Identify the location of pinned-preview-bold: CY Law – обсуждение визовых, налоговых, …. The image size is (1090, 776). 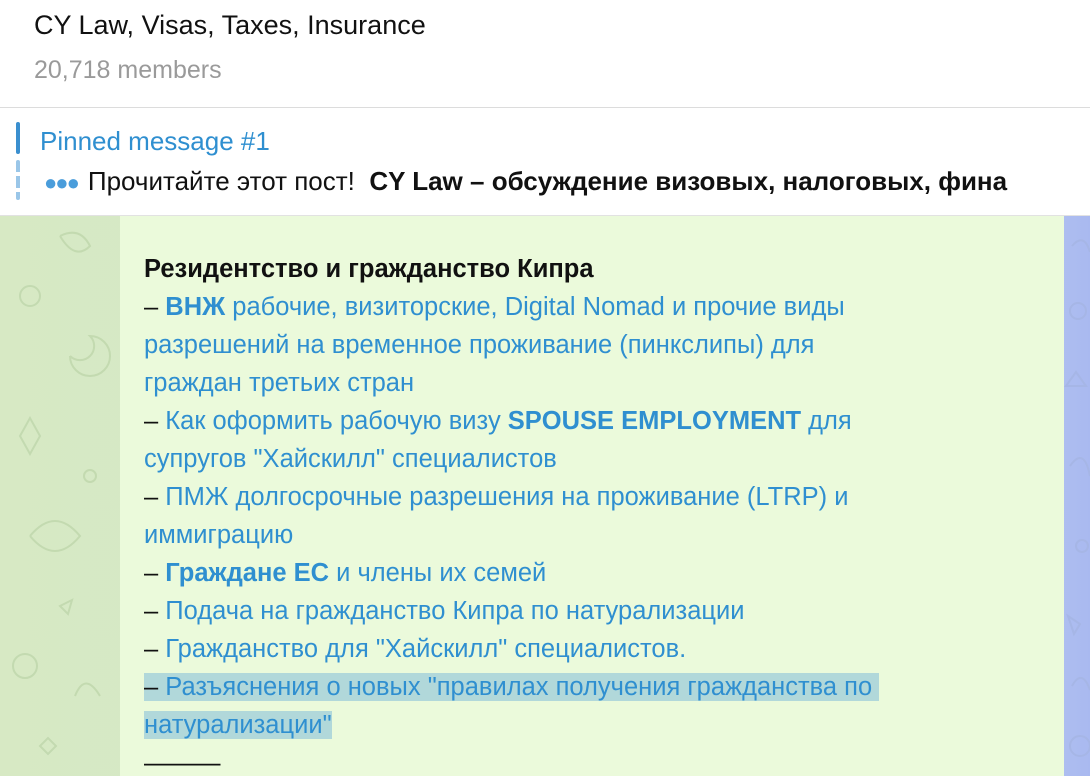
(688, 181).